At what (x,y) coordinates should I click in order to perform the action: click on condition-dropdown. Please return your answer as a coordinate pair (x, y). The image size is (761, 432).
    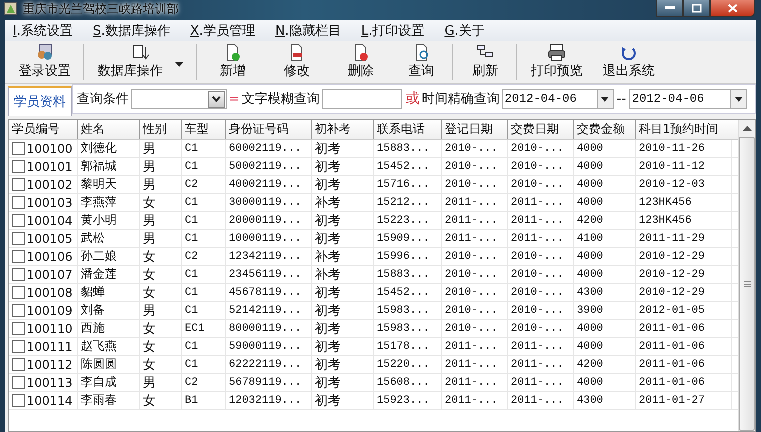
    Looking at the image, I should click on (179, 99).